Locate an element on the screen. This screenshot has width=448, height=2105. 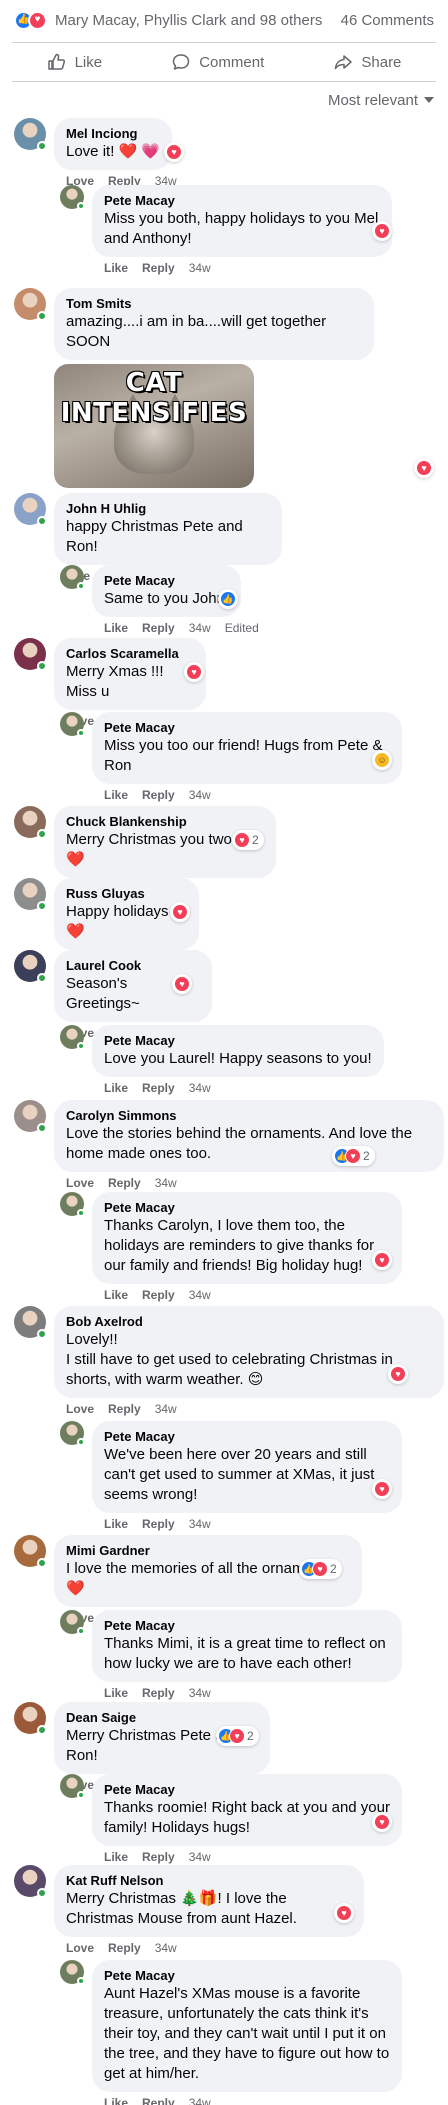
comment-author: Dean Saige is located at coordinates (162, 1718).